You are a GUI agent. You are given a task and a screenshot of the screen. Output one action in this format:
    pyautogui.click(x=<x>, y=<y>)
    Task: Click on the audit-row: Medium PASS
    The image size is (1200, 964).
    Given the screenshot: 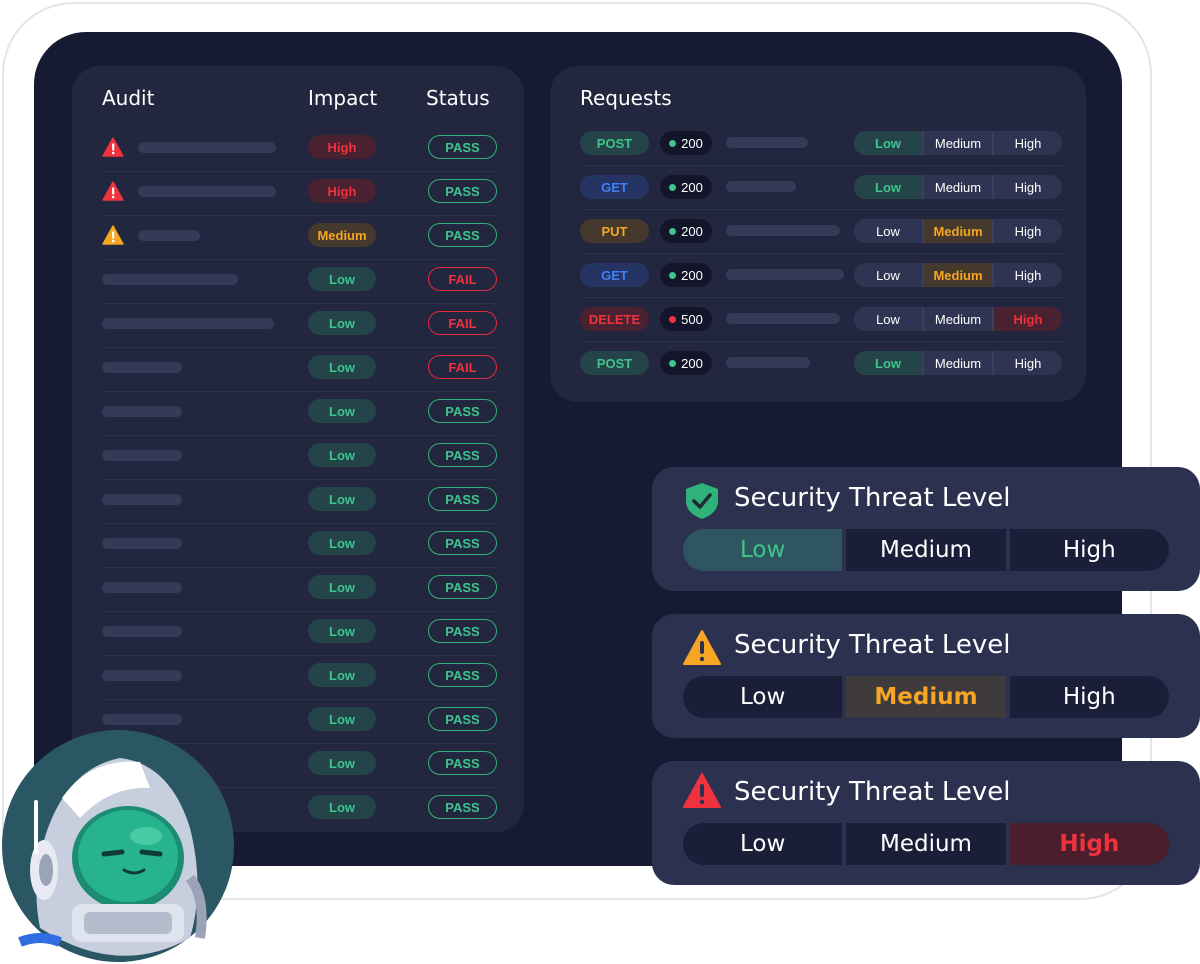 What is the action you would take?
    pyautogui.click(x=300, y=237)
    